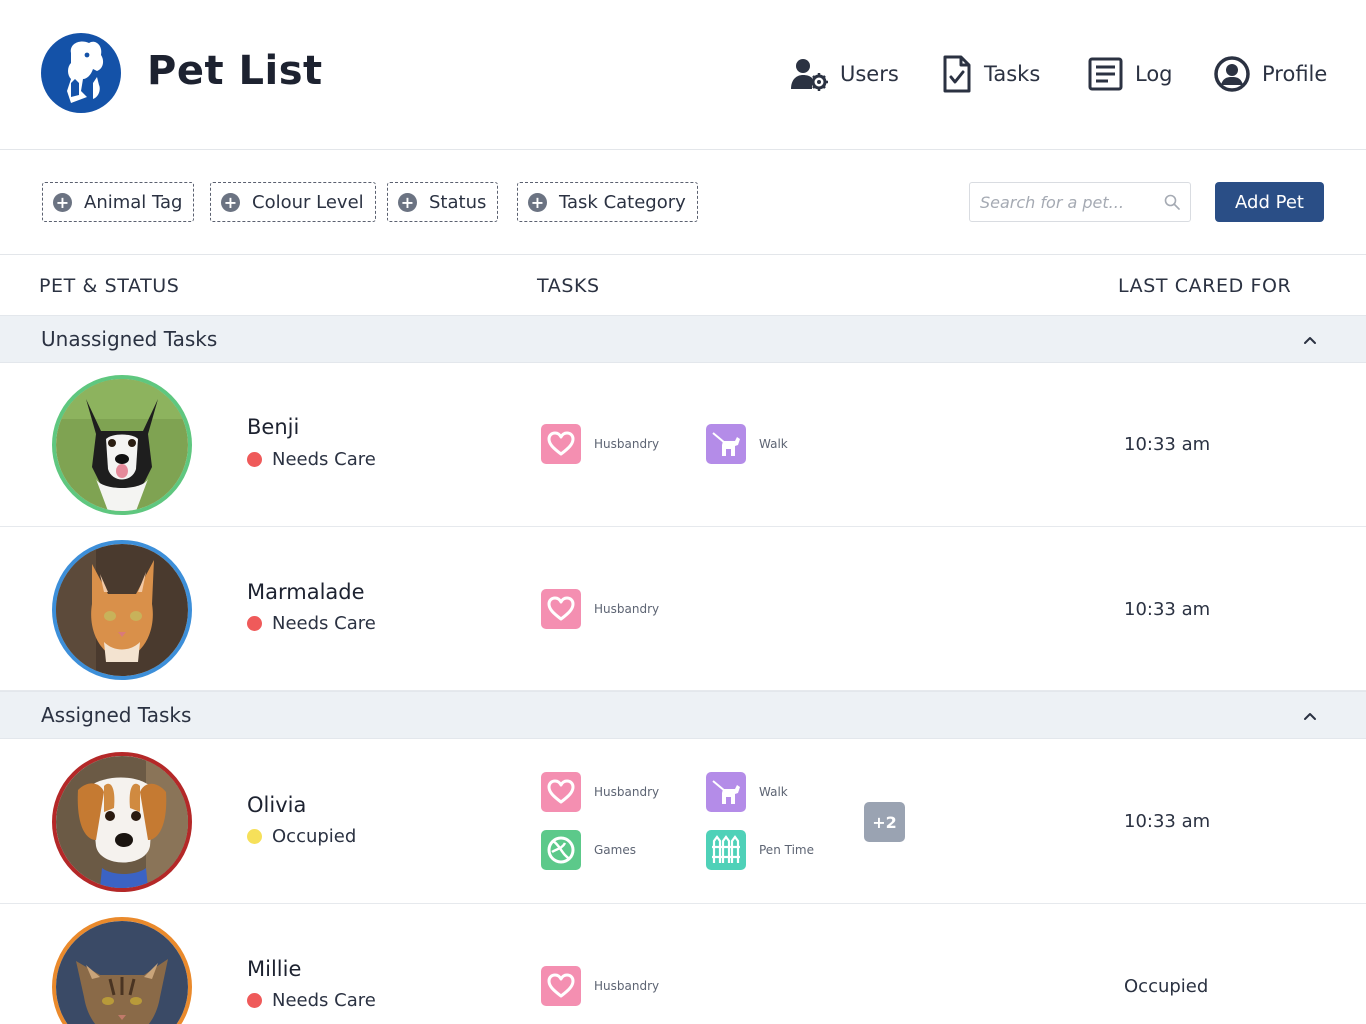 Image resolution: width=1366 pixels, height=1024 pixels. I want to click on tabby-cat-photo, so click(122, 972).